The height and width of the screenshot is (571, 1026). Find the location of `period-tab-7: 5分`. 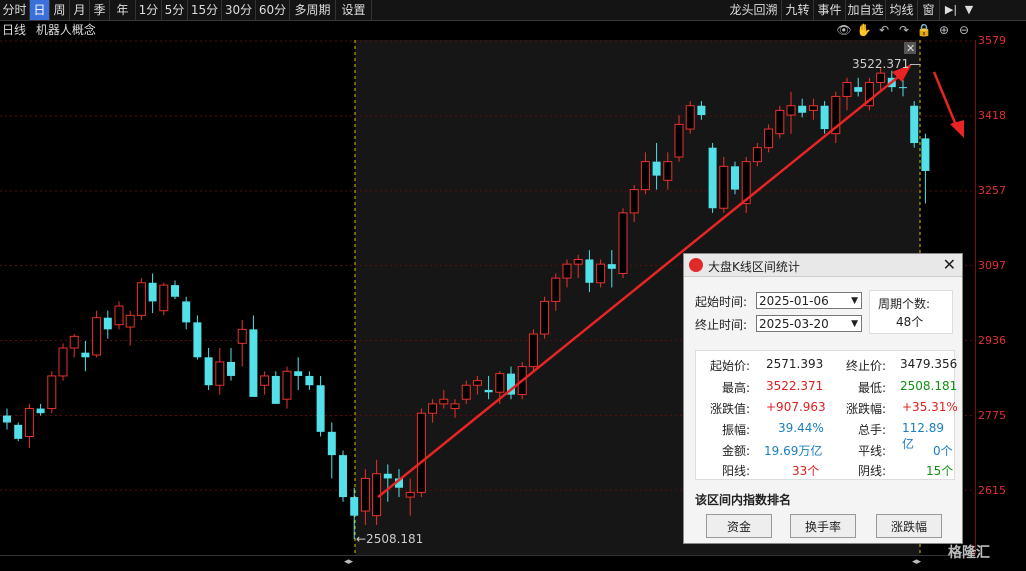

period-tab-7: 5分 is located at coordinates (175, 10).